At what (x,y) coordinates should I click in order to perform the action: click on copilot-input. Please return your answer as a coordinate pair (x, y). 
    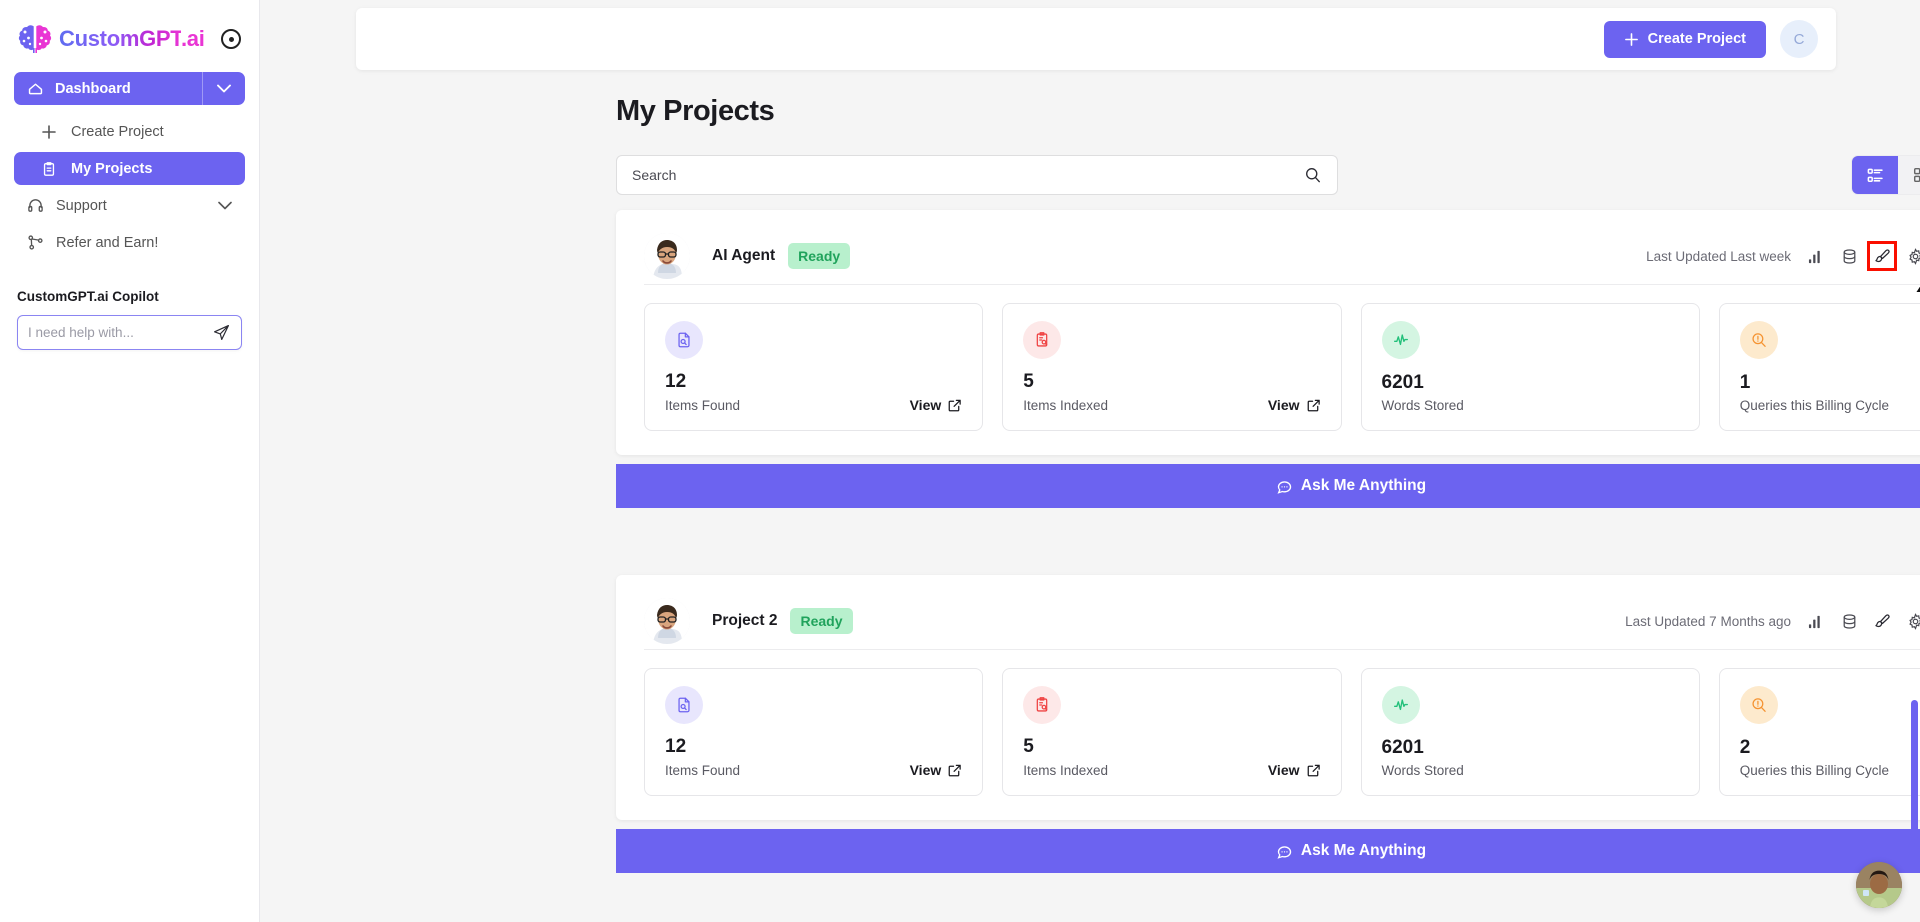
    Looking at the image, I should click on (120, 332).